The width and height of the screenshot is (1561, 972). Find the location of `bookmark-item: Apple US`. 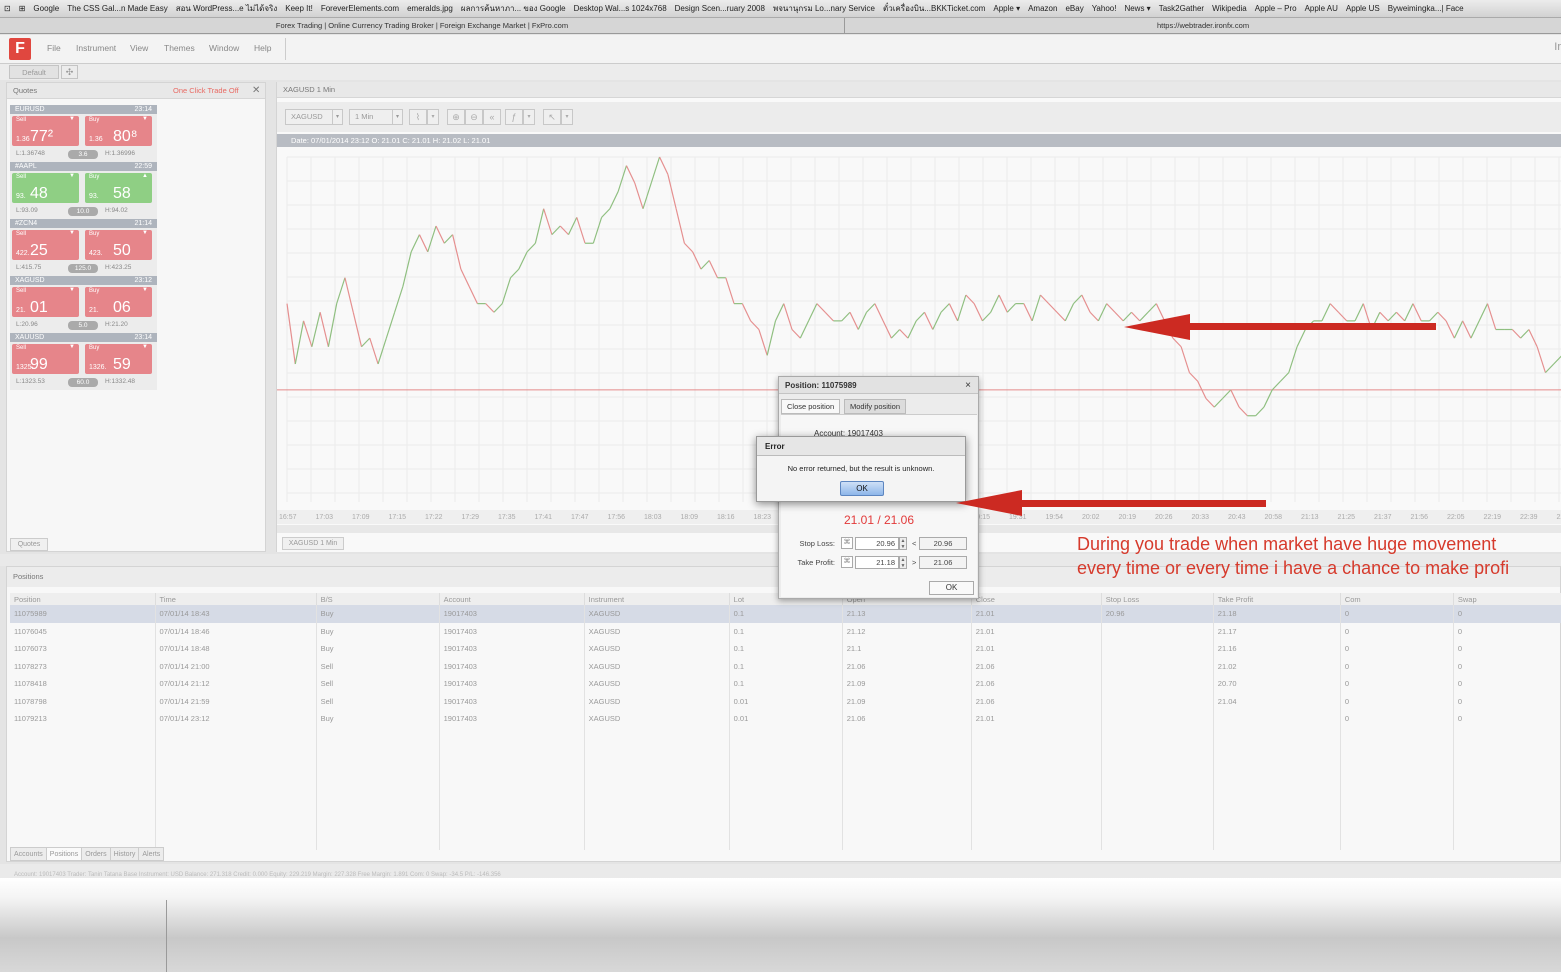

bookmark-item: Apple US is located at coordinates (1363, 8).